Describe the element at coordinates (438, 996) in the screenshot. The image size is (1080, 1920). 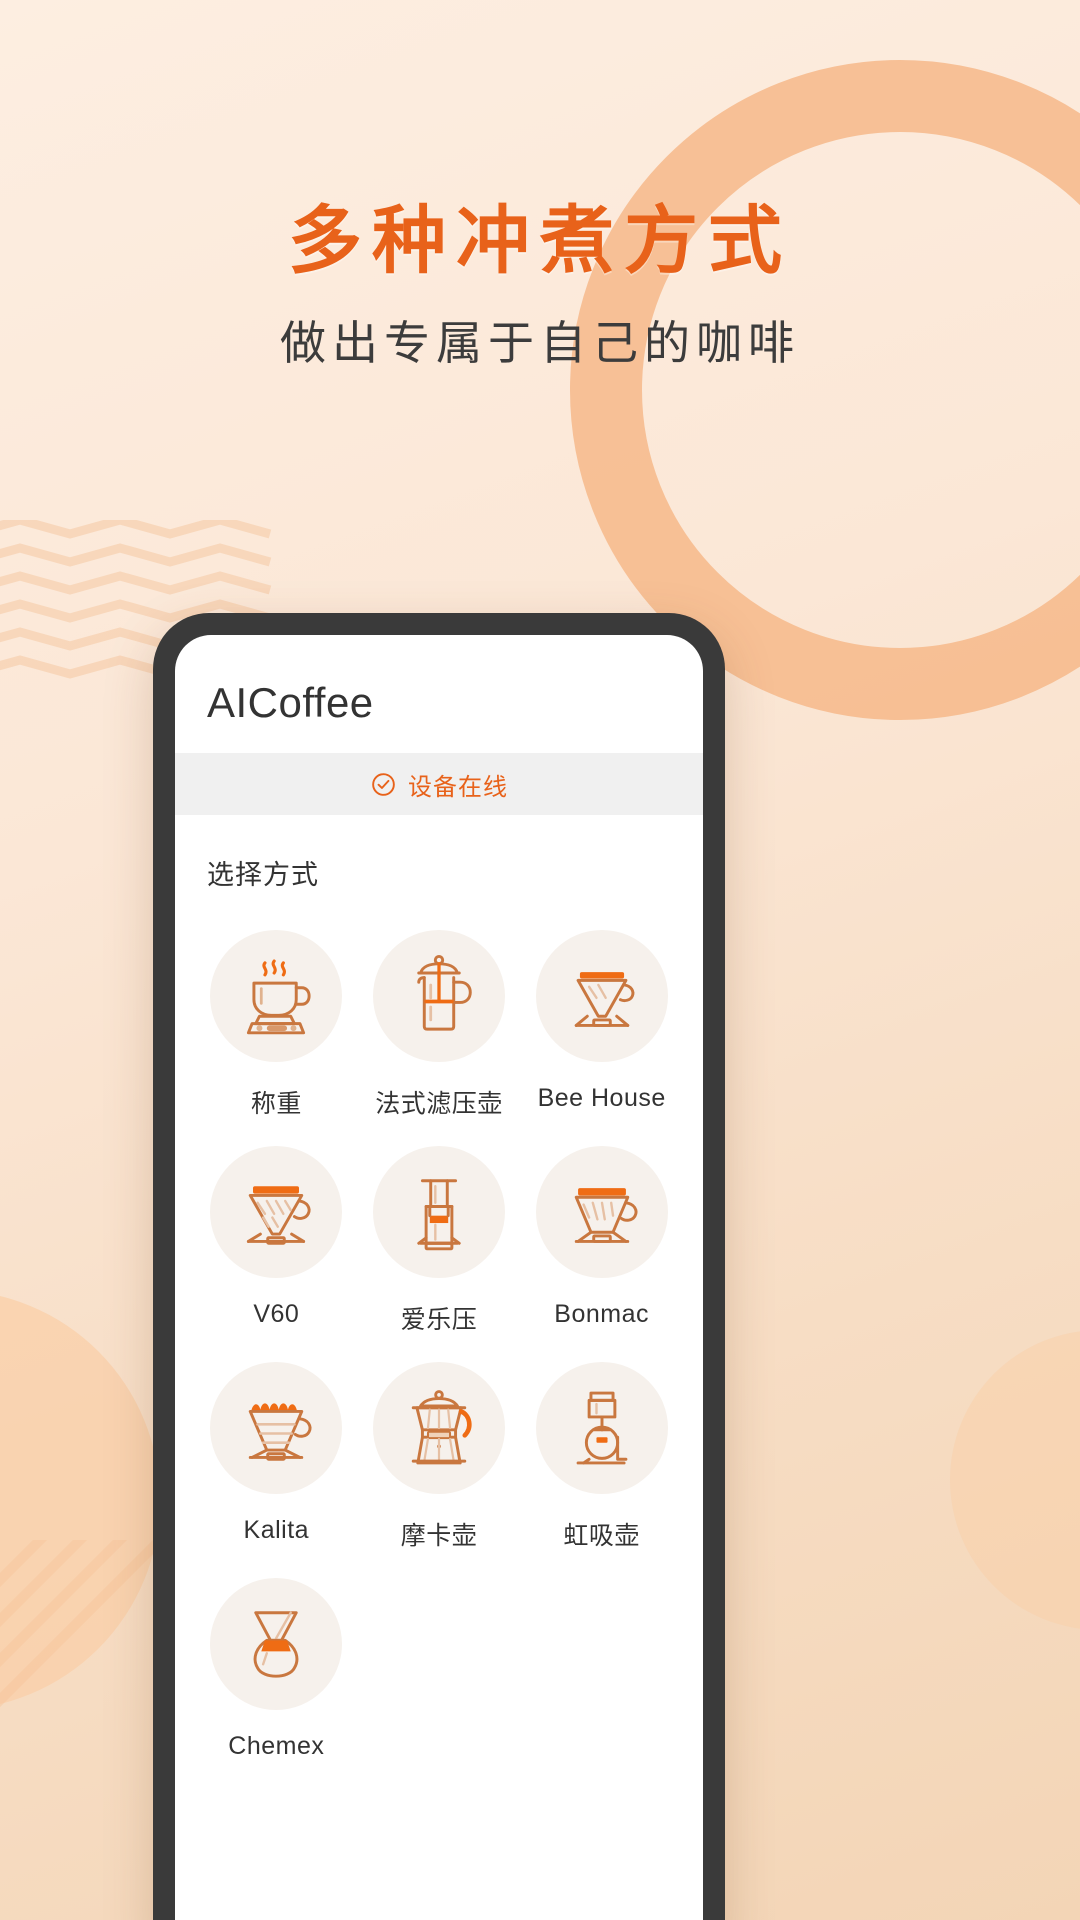
I see `french-press-icon` at that location.